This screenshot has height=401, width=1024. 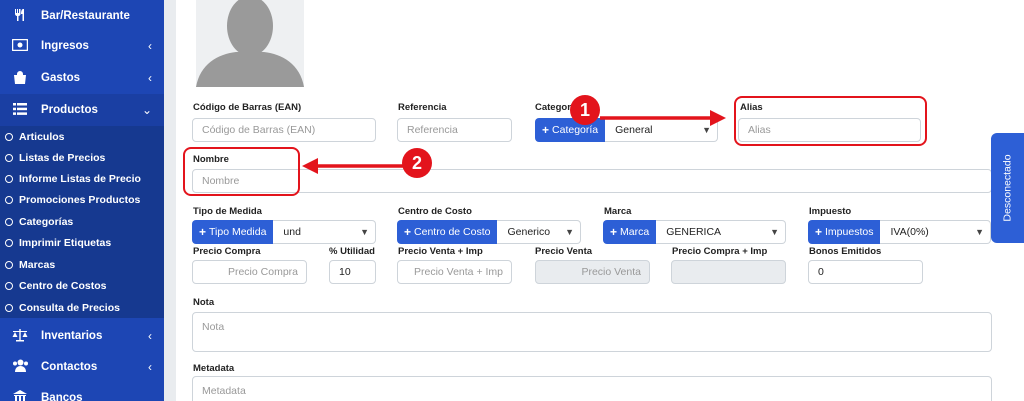 I want to click on submenu-item-consulta-precios: Consulta de Precios, so click(x=82, y=307).